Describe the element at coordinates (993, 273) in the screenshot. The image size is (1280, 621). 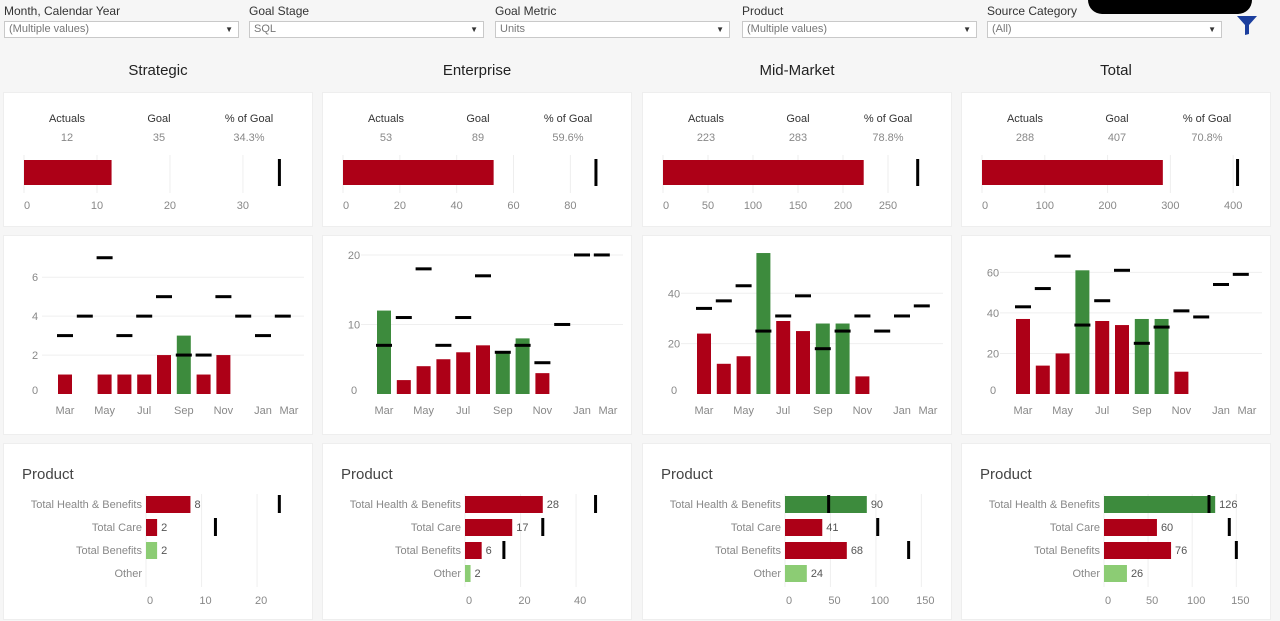
I see `monthly-y-tick: 60` at that location.